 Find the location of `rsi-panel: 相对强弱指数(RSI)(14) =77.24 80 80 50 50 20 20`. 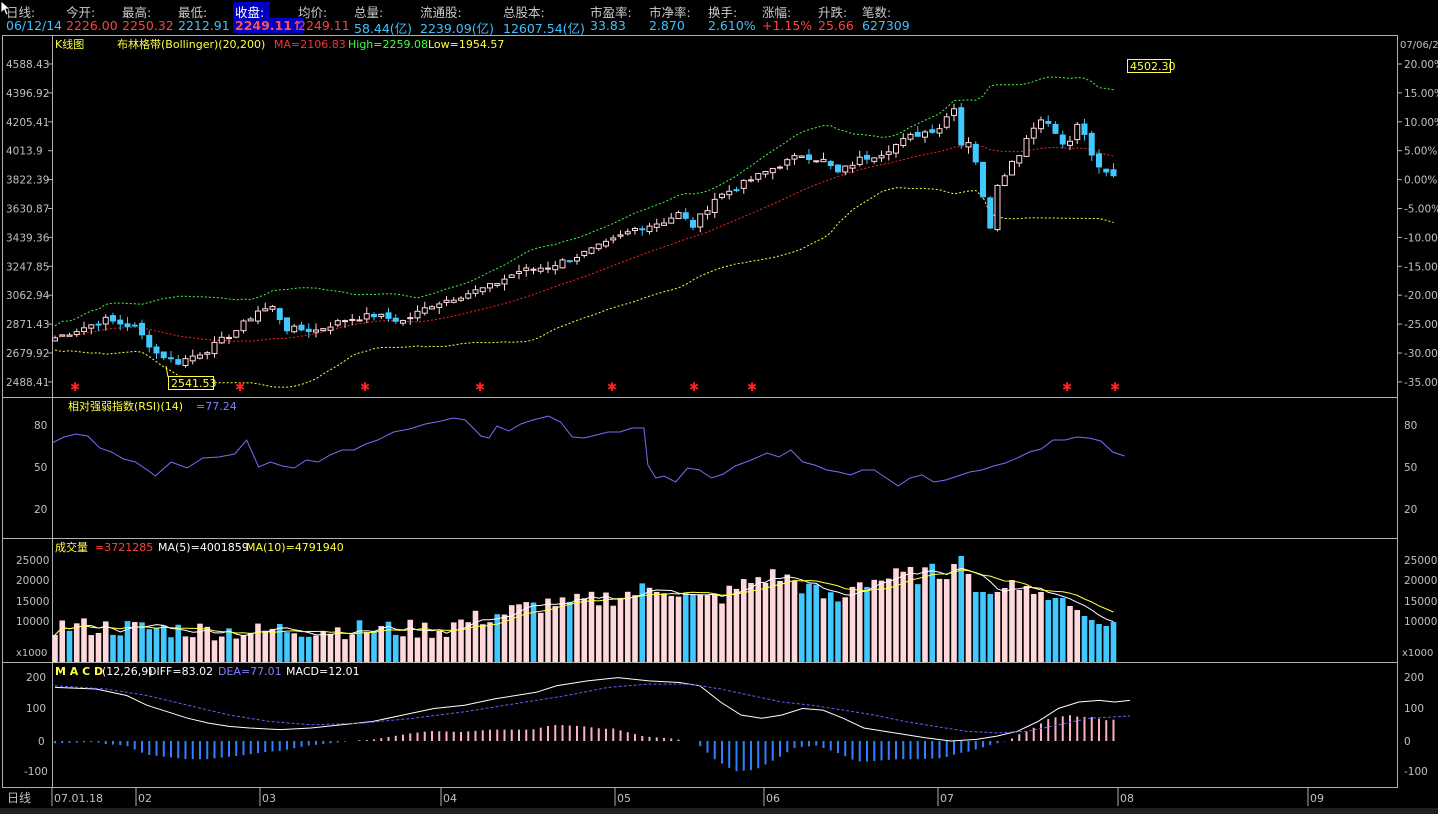

rsi-panel: 相对强弱指数(RSI)(14) =77.24 80 80 50 50 20 20 is located at coordinates (725, 457).